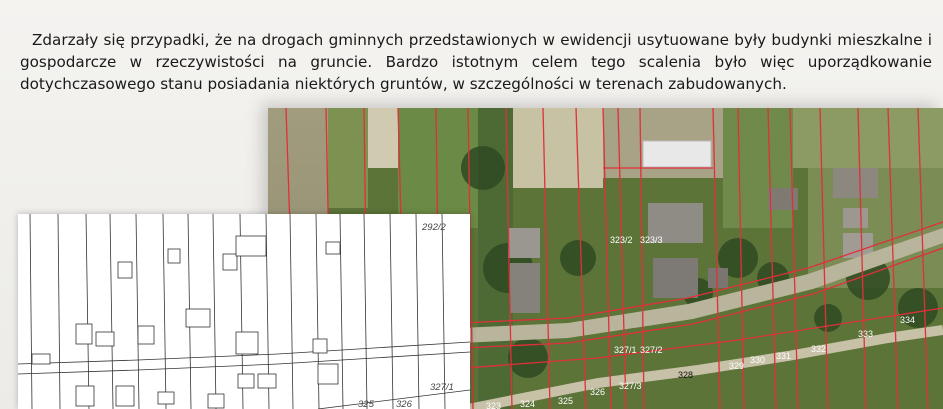  What do you see at coordinates (783, 356) in the screenshot?
I see `parcel-label: 331` at bounding box center [783, 356].